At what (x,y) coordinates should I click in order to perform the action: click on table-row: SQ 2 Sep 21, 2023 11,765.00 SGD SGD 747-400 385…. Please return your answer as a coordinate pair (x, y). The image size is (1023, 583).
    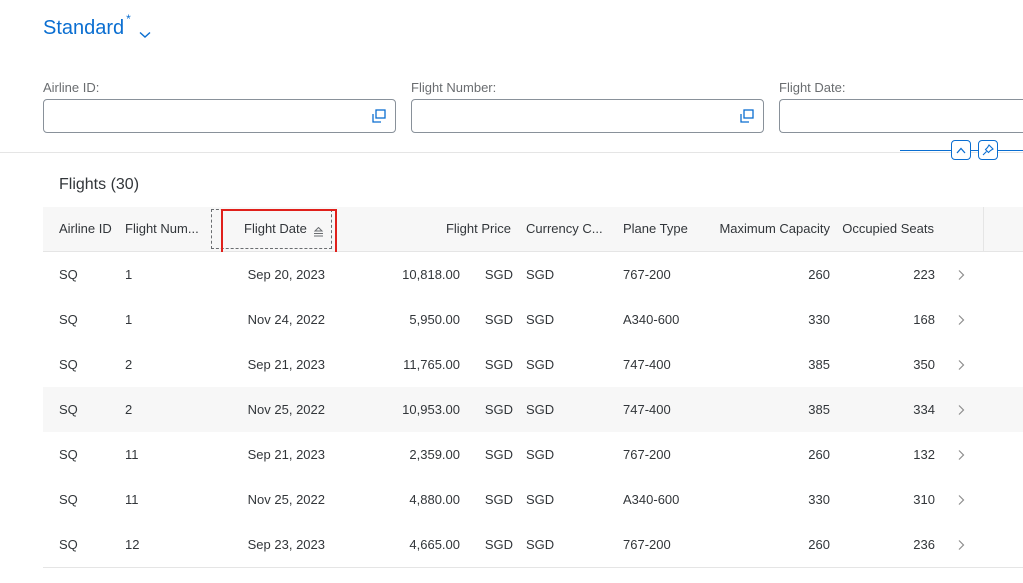
    Looking at the image, I should click on (533, 365).